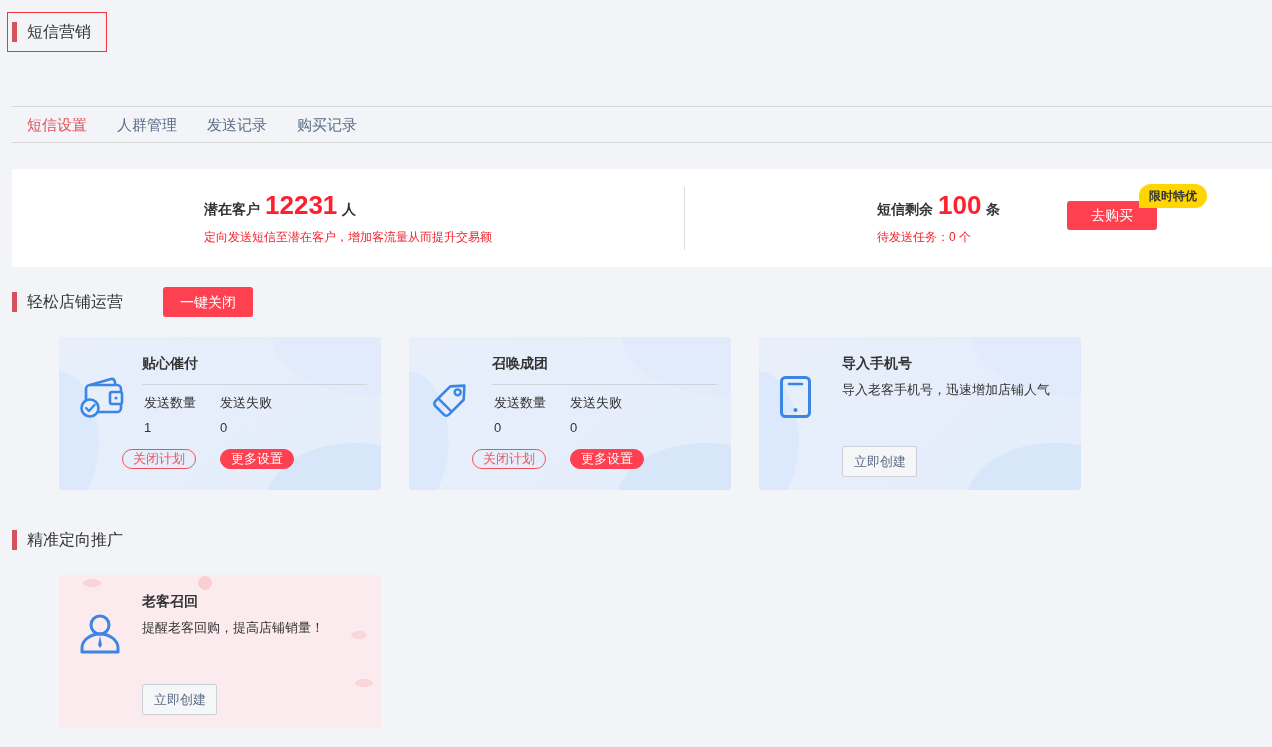 This screenshot has width=1272, height=747. I want to click on stat-label: 短信剩余, so click(905, 209).